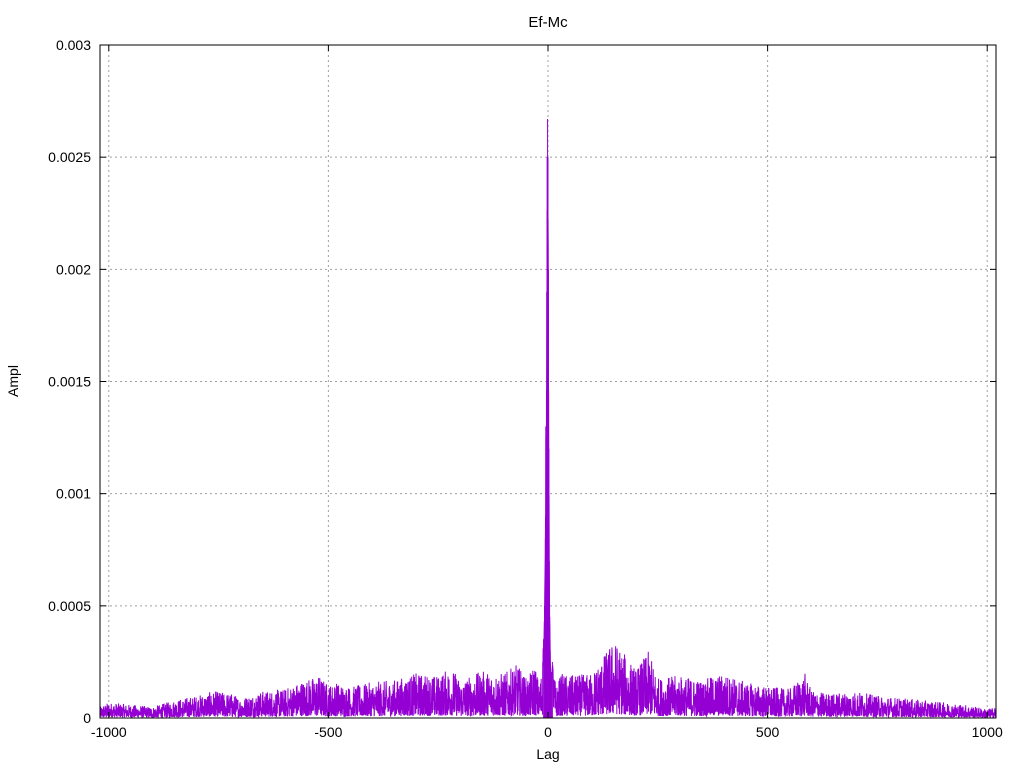 The height and width of the screenshot is (768, 1024). I want to click on chart-title: Ef-Mc, so click(548, 22).